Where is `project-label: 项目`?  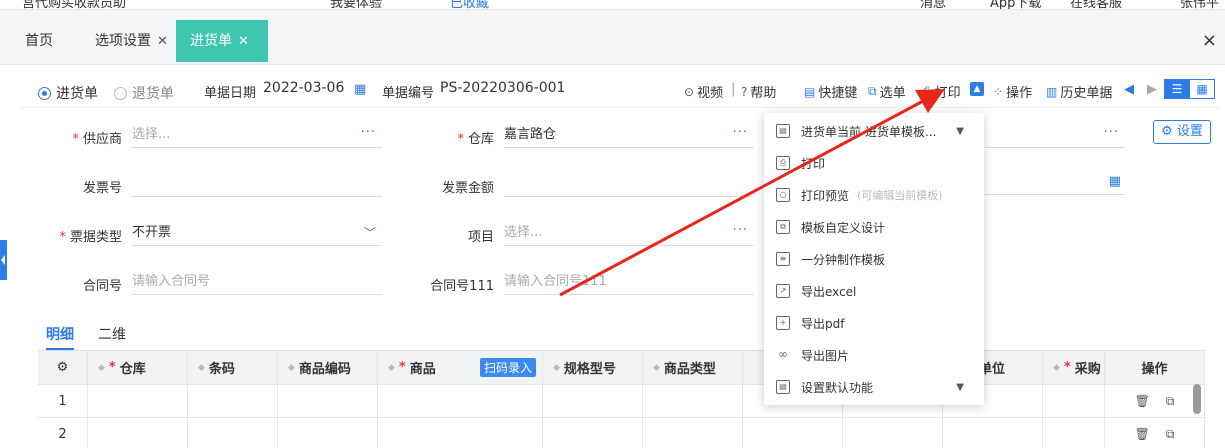 project-label: 项目 is located at coordinates (480, 237).